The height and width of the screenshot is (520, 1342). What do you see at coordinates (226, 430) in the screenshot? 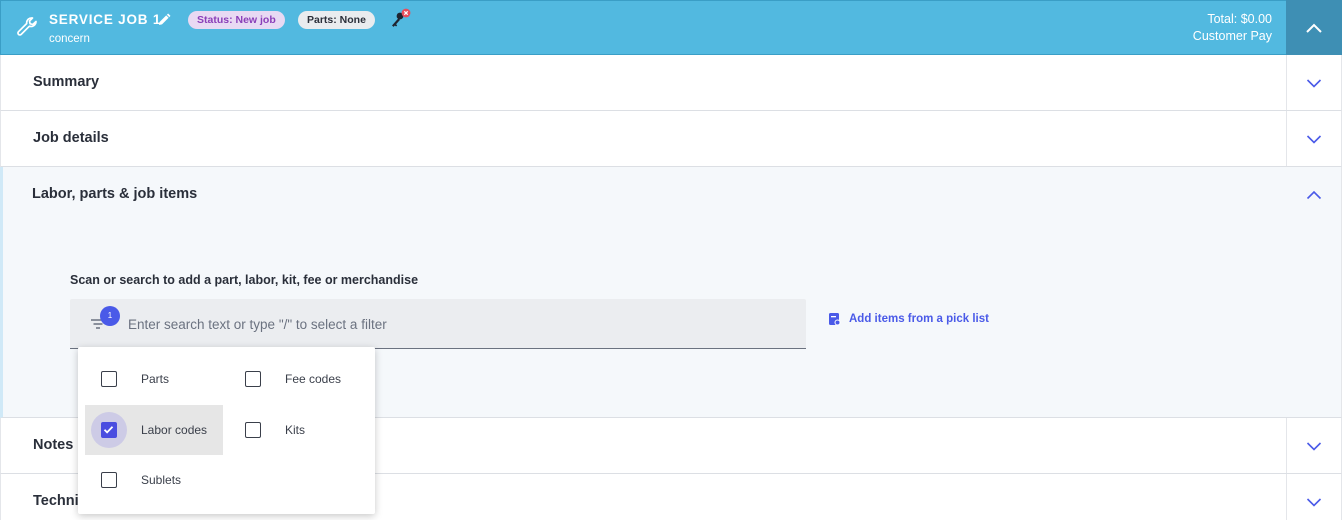
I see `filter-dropdown: Parts Fee codes Labor codes Kits Sublets` at bounding box center [226, 430].